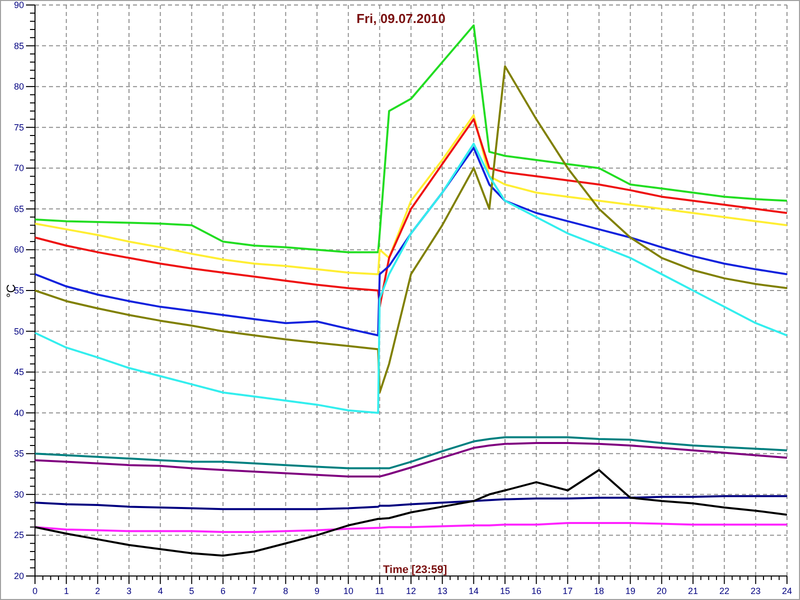  Describe the element at coordinates (19, 453) in the screenshot. I see `y-tick-label: 35` at that location.